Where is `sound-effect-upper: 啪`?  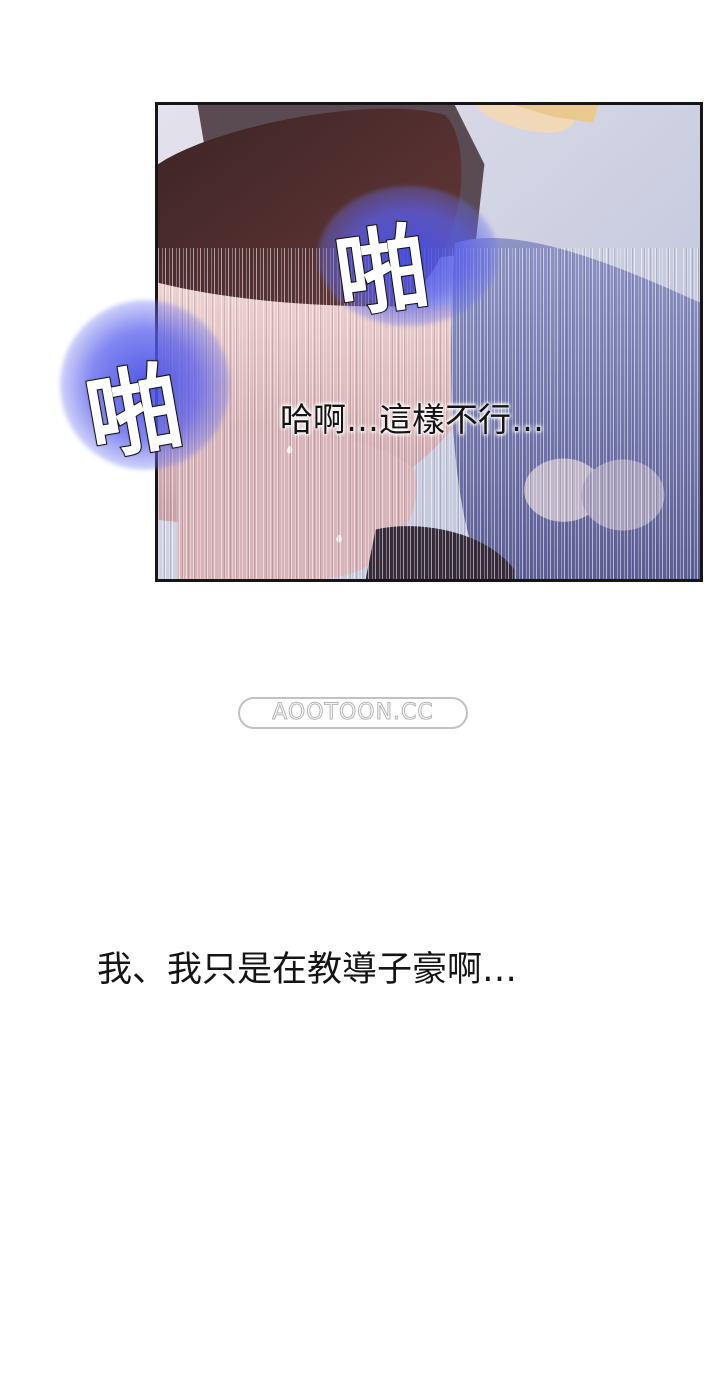 sound-effect-upper: 啪 is located at coordinates (379, 272).